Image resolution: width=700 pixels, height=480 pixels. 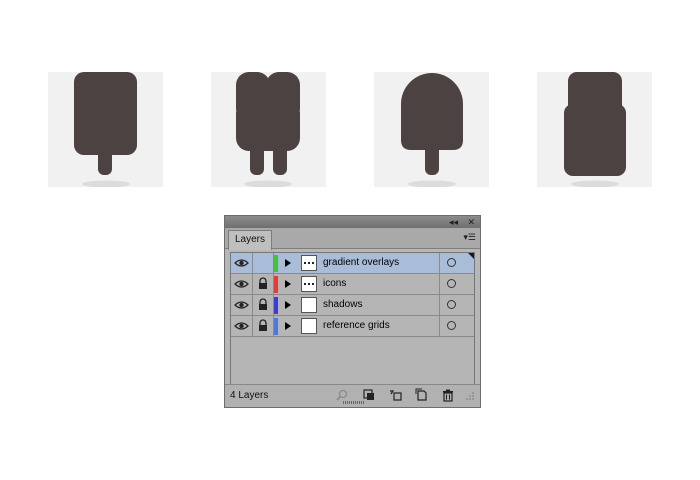 I want to click on resize-grip-icon, so click(x=470, y=396).